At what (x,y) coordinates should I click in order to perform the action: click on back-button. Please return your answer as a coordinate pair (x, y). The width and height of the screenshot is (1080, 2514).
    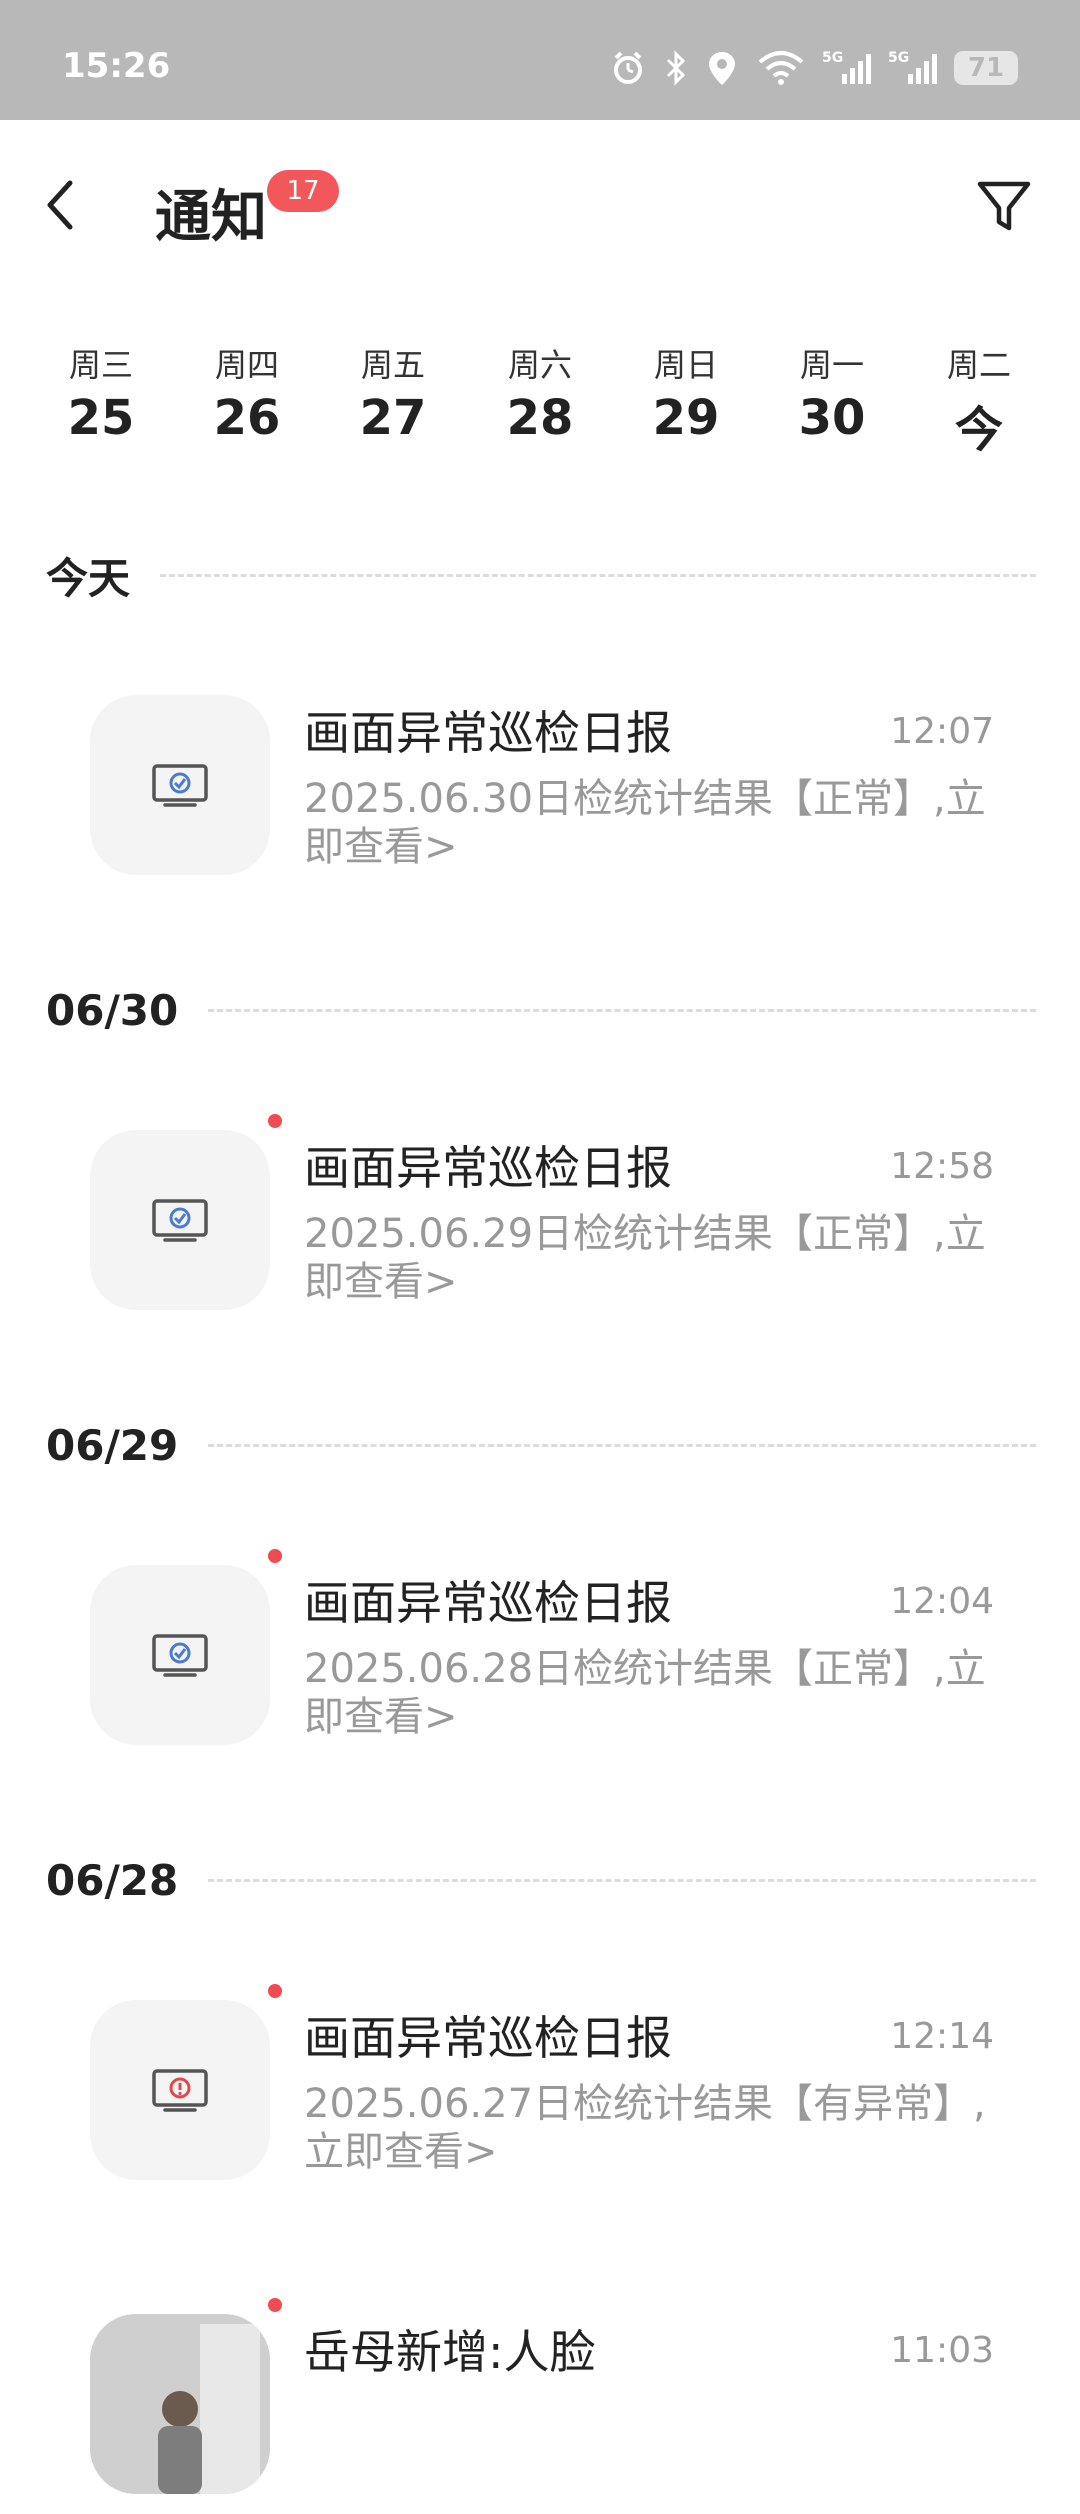
    Looking at the image, I should click on (60, 205).